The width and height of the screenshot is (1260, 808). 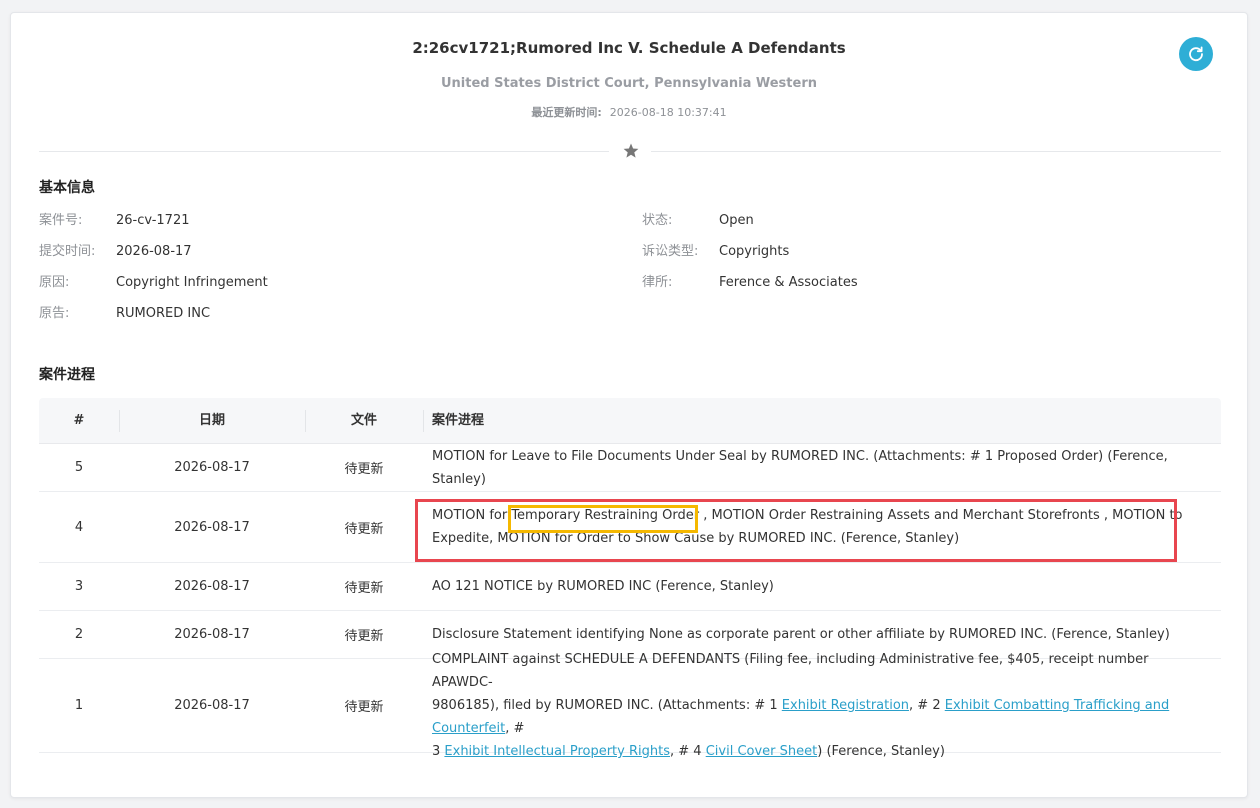 I want to click on last-updated: 最近更新时间: 2026-08-18 10:37:41, so click(x=629, y=112).